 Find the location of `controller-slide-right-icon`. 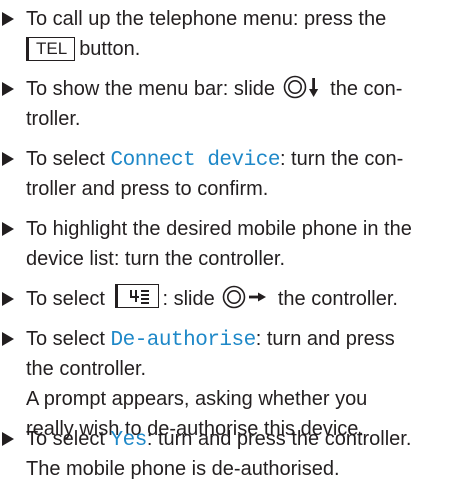

controller-slide-right-icon is located at coordinates (245, 297).